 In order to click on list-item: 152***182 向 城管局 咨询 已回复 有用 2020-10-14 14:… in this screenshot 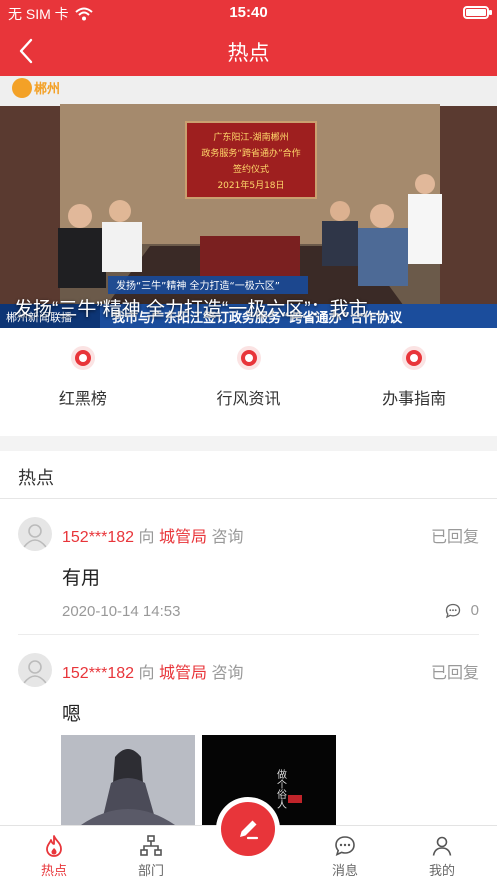, I will do `click(248, 576)`.